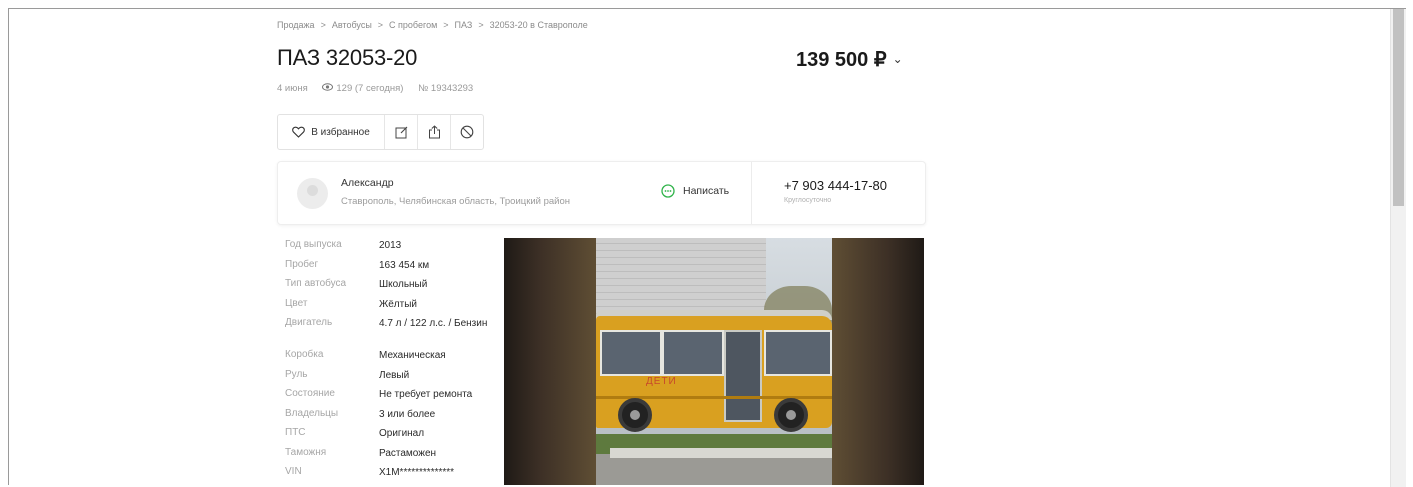 This screenshot has height=487, width=1413. I want to click on spec-key: Год выпуска, so click(313, 244).